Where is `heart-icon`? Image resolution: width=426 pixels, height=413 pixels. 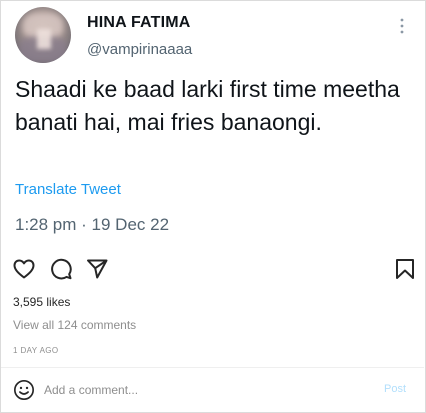
heart-icon is located at coordinates (24, 269).